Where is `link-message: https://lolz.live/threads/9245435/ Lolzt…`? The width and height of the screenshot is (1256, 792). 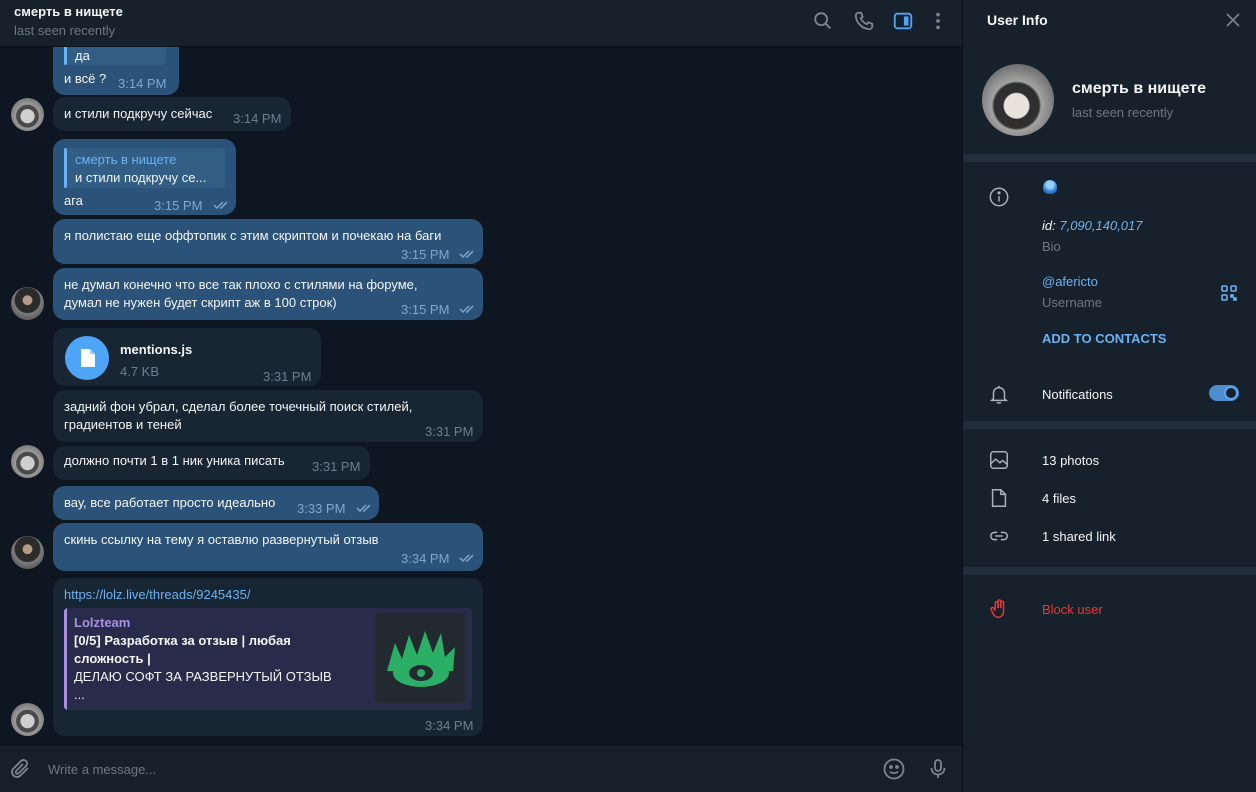 link-message: https://lolz.live/threads/9245435/ Lolzt… is located at coordinates (268, 657).